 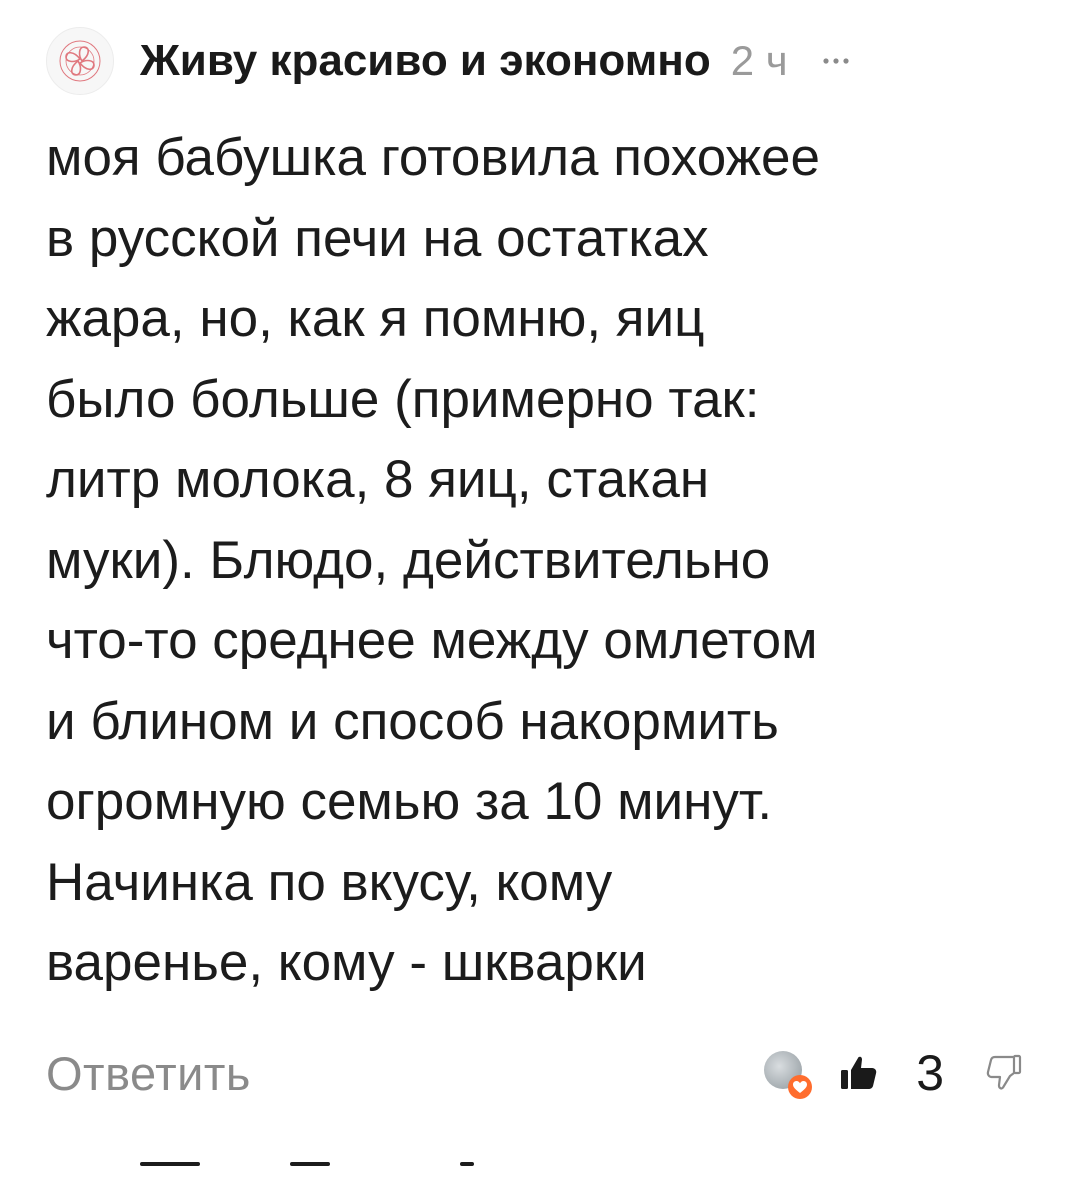 I want to click on author-avatar, so click(x=80, y=61).